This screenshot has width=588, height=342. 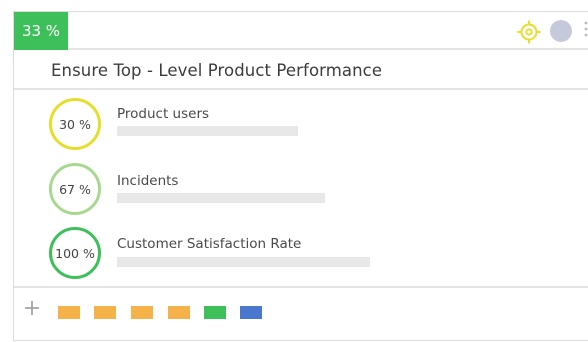 I want to click on card-toolbar: 33 %, so click(x=301, y=31).